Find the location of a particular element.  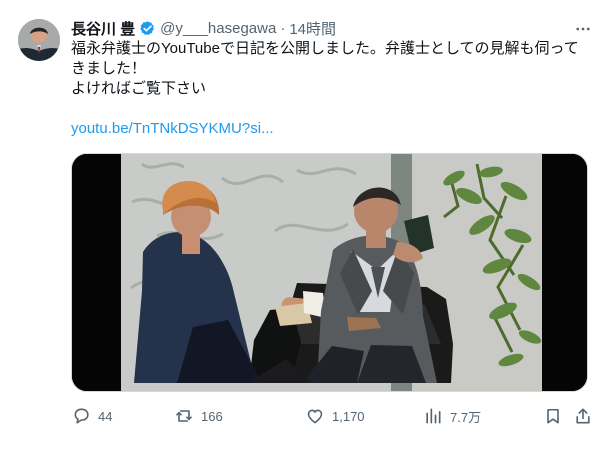

reply-icon is located at coordinates (81, 416).